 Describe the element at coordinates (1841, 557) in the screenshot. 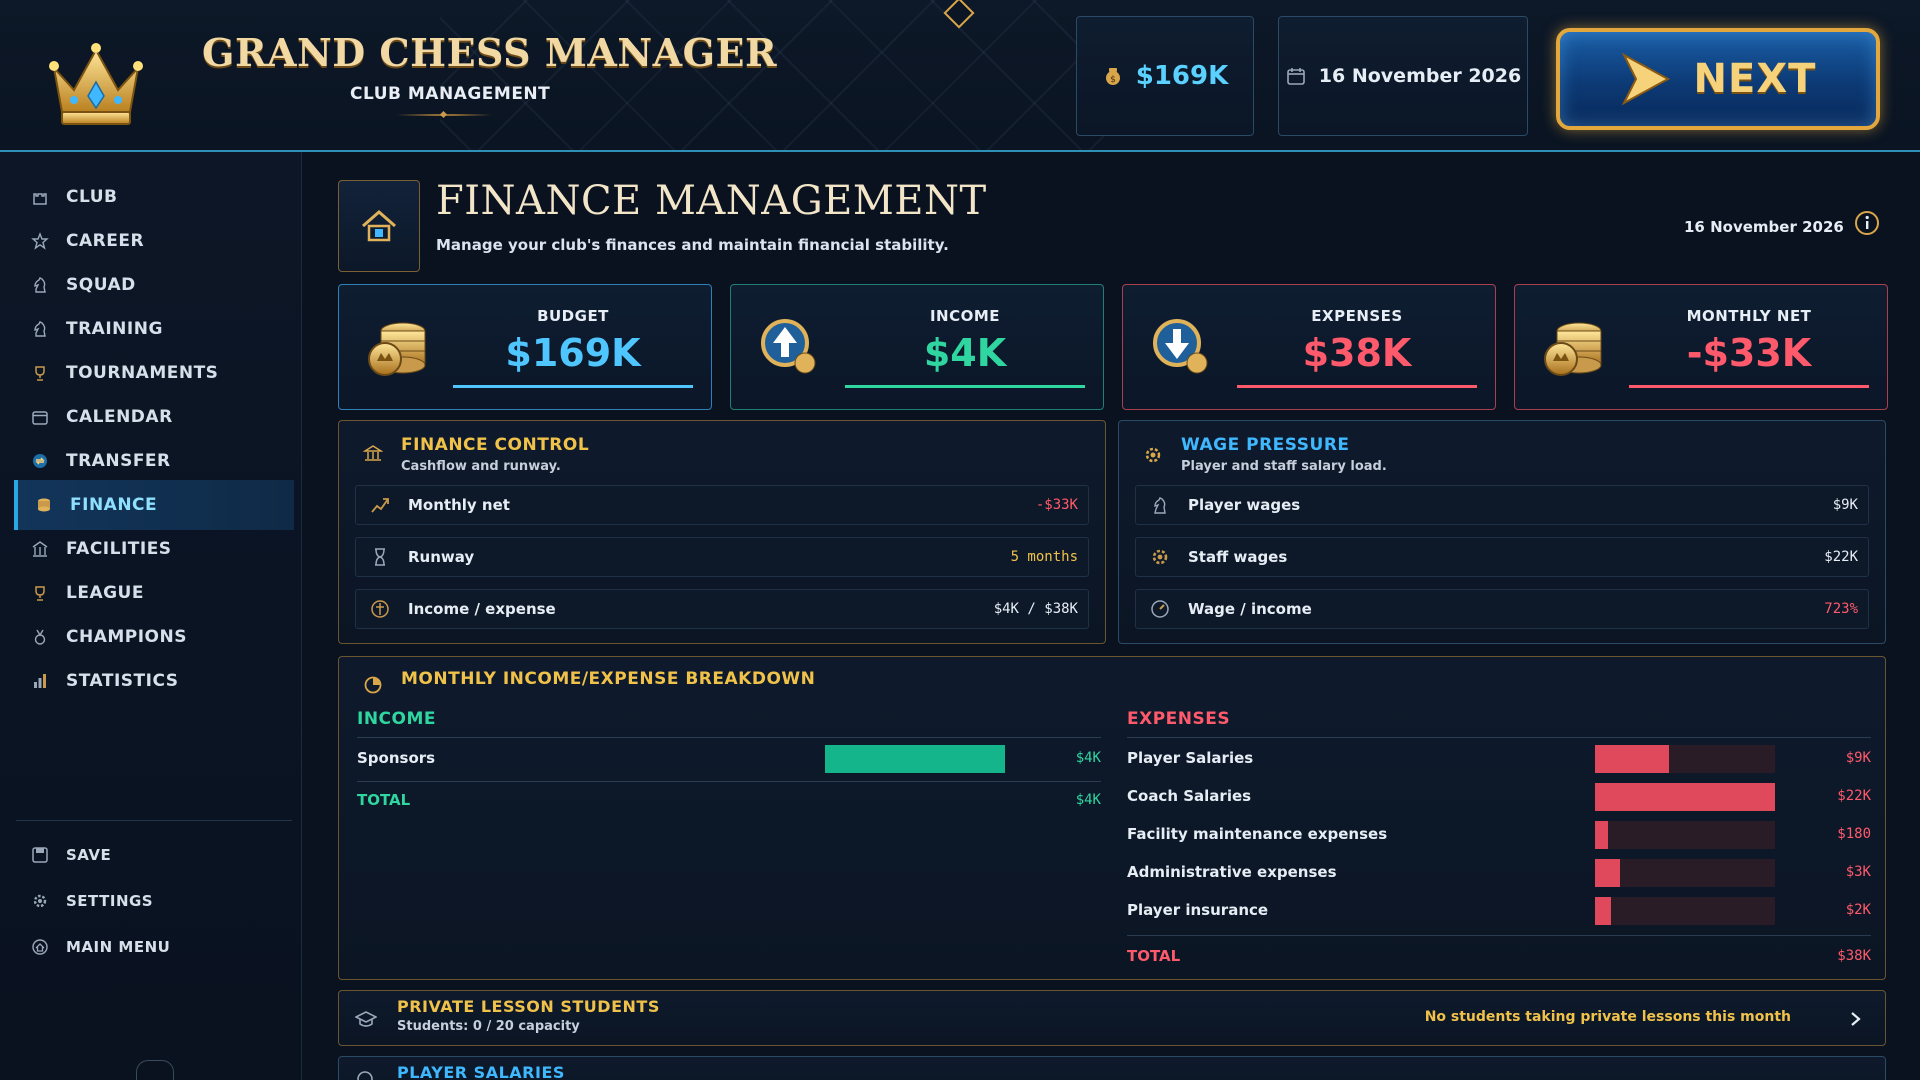

I see `row-value: $22K` at that location.